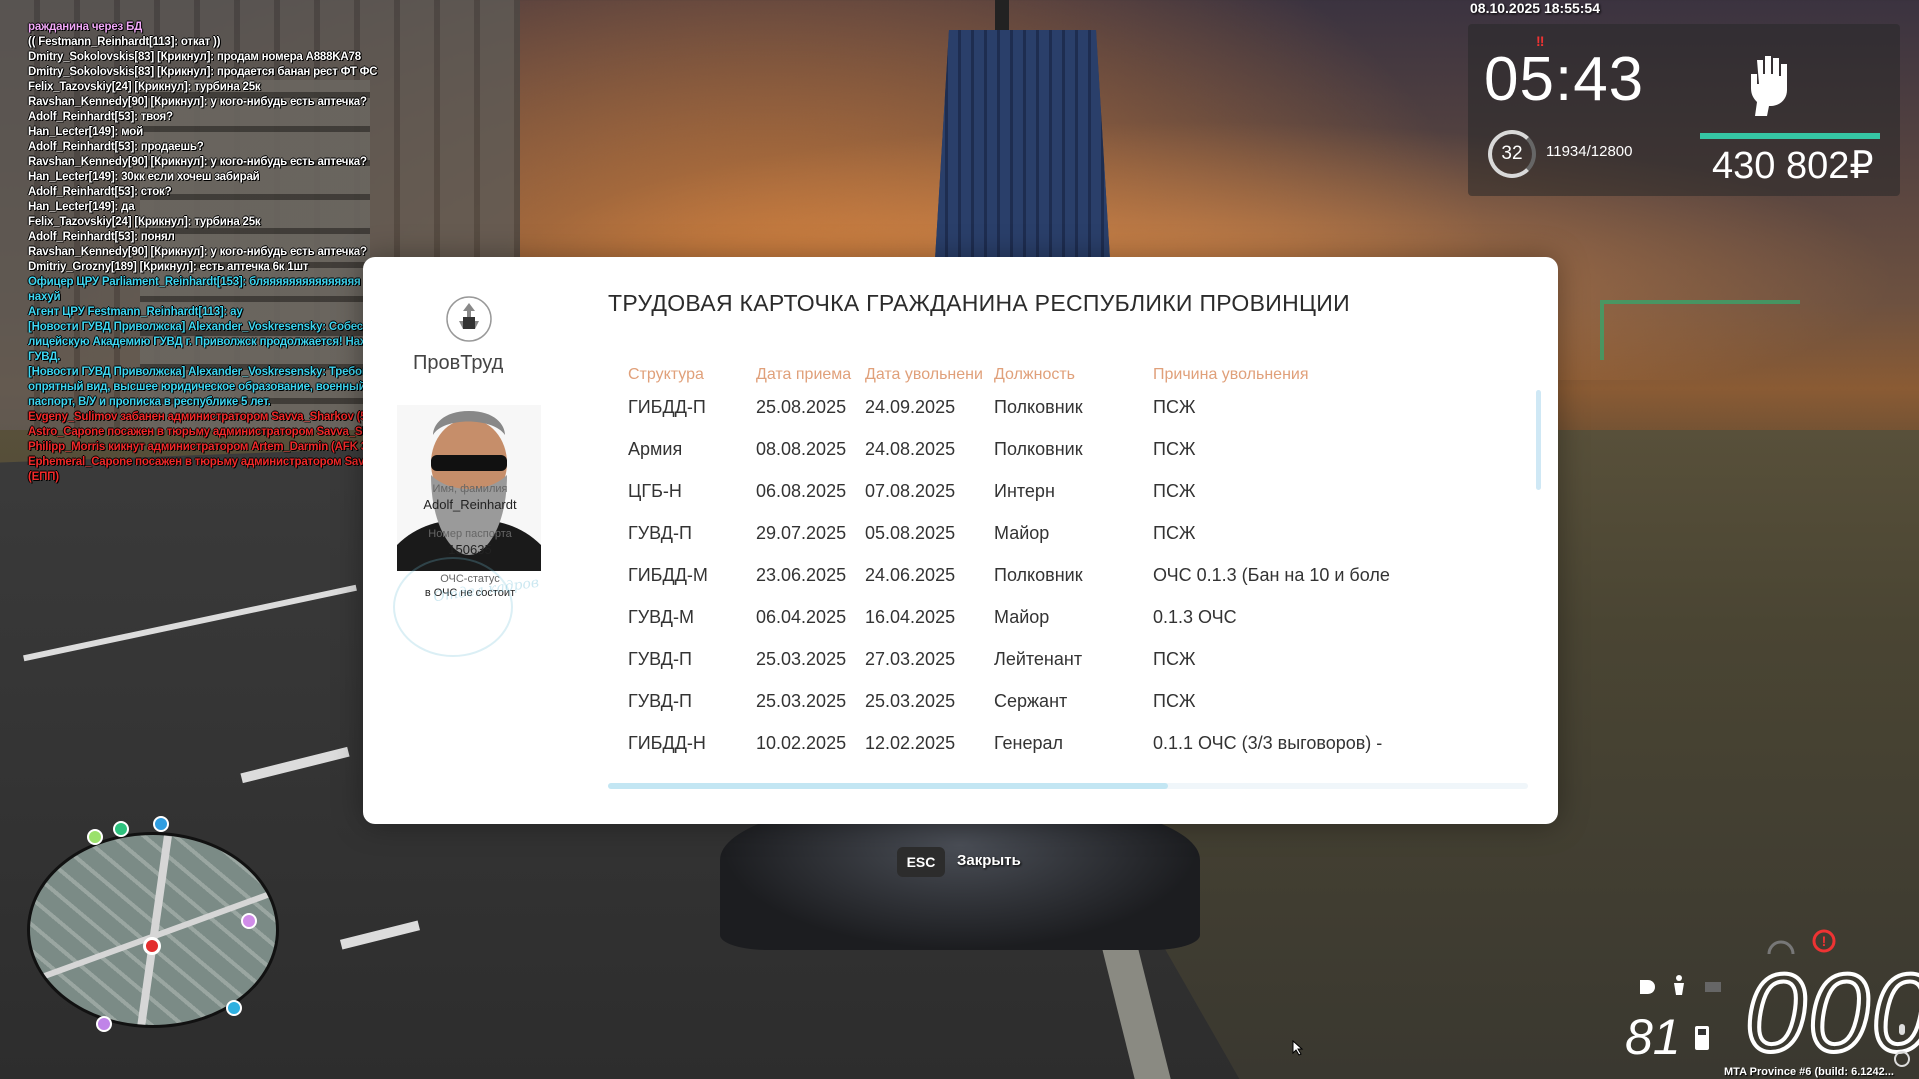 This screenshot has height=1079, width=1919. I want to click on table-cell: Интерн, so click(1024, 491).